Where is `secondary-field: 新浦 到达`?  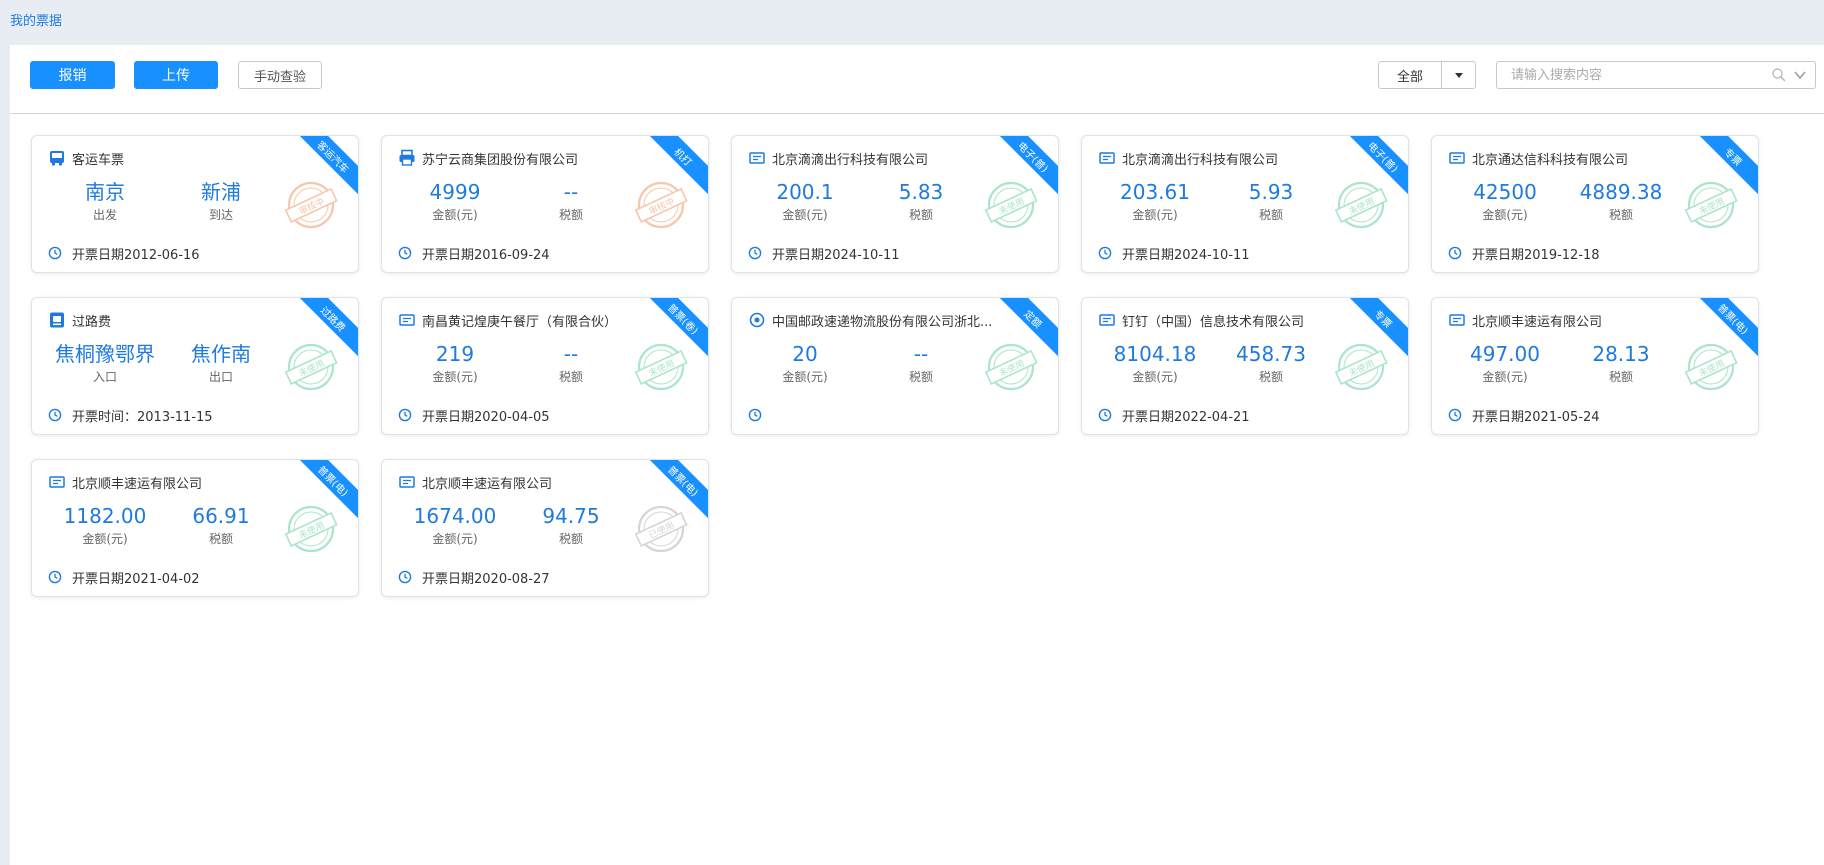 secondary-field: 新浦 到达 is located at coordinates (221, 202).